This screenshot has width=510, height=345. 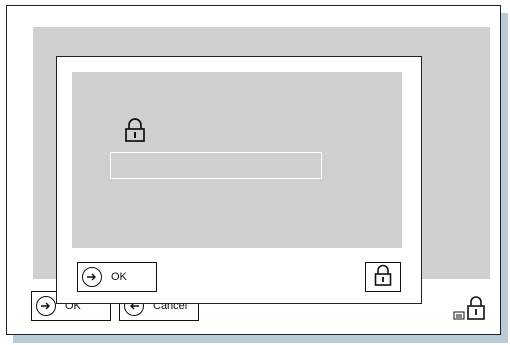 What do you see at coordinates (459, 315) in the screenshot?
I see `keyboard-icon` at bounding box center [459, 315].